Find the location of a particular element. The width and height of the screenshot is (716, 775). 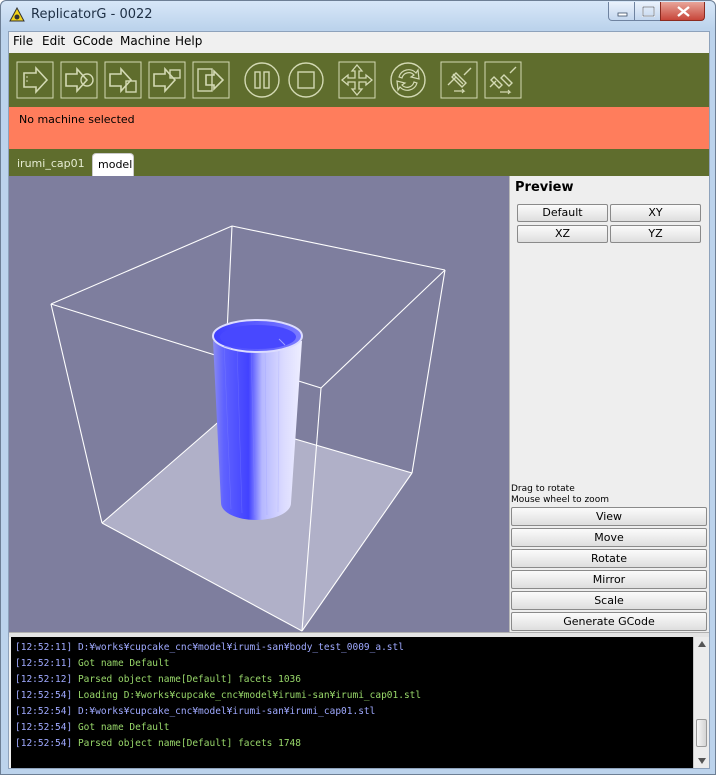

build-remote-button is located at coordinates (211, 80).